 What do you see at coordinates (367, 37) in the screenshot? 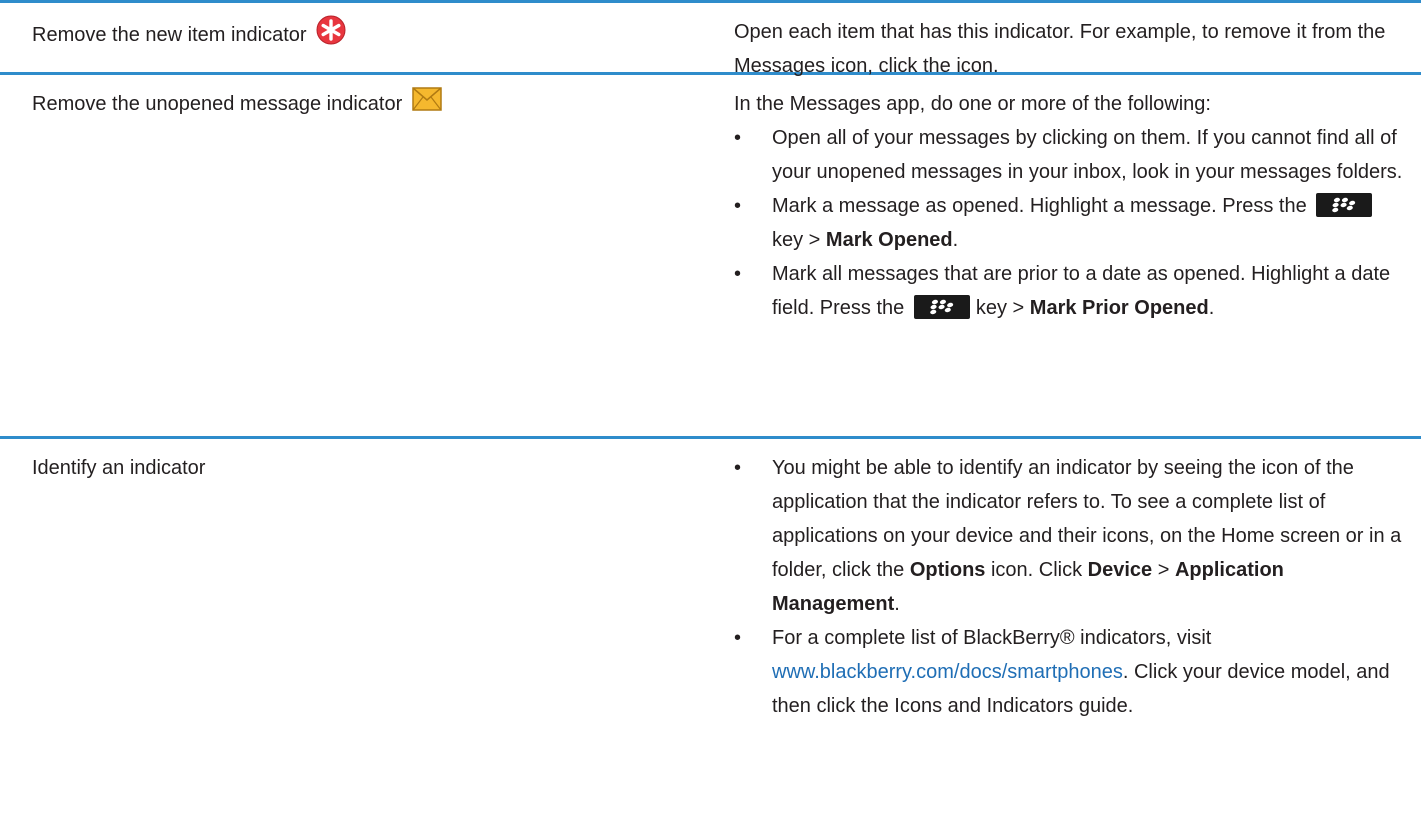
I see `task-cell: Remove the new item indicator` at bounding box center [367, 37].